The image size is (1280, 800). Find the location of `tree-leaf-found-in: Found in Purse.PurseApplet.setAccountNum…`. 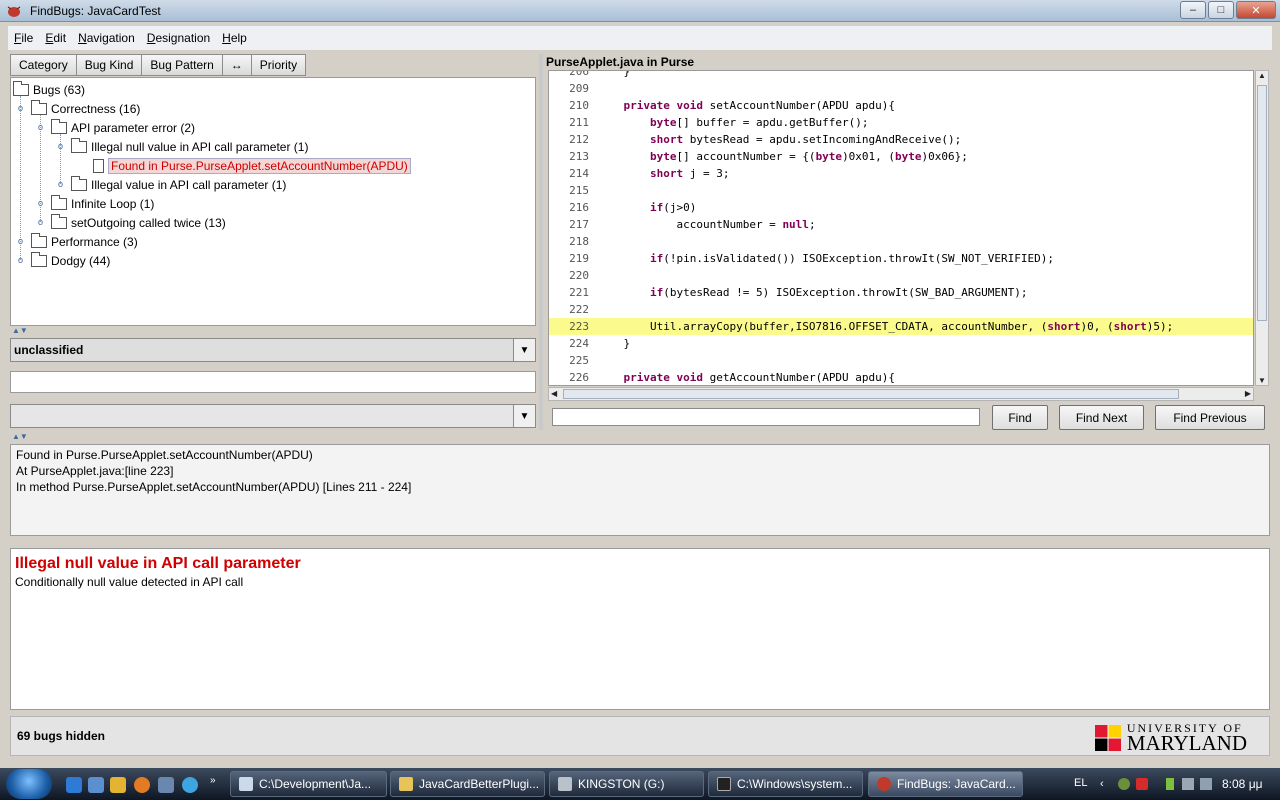

tree-leaf-found-in: Found in Purse.PurseApplet.setAccountNum… is located at coordinates (252, 165).